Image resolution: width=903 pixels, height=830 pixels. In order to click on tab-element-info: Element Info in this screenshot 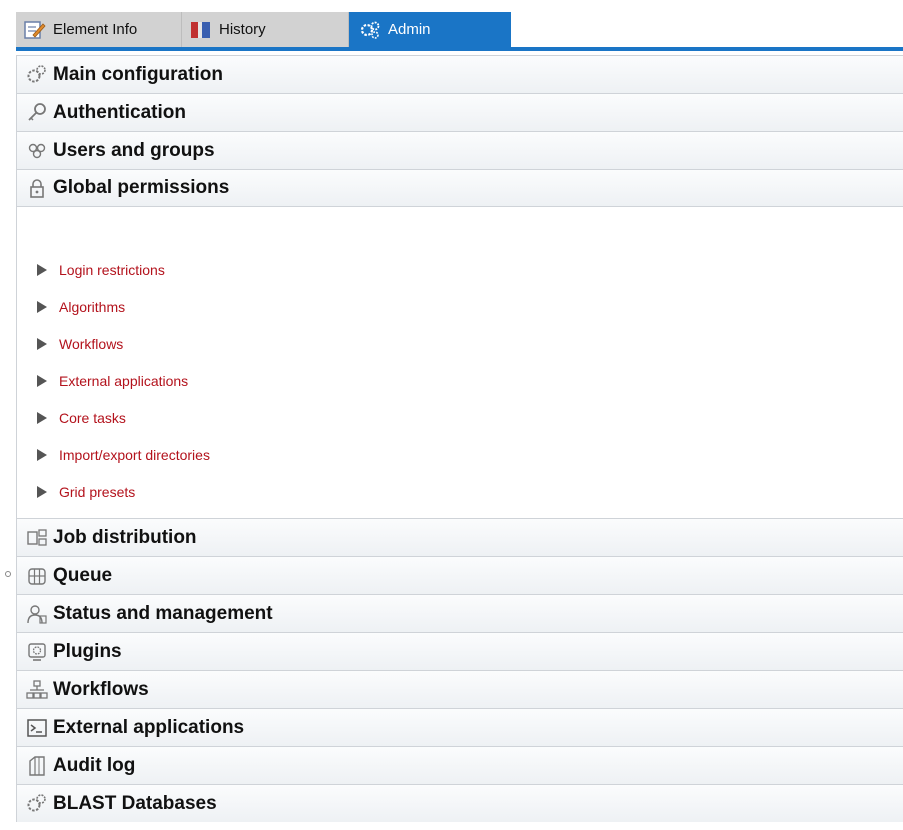, I will do `click(99, 29)`.